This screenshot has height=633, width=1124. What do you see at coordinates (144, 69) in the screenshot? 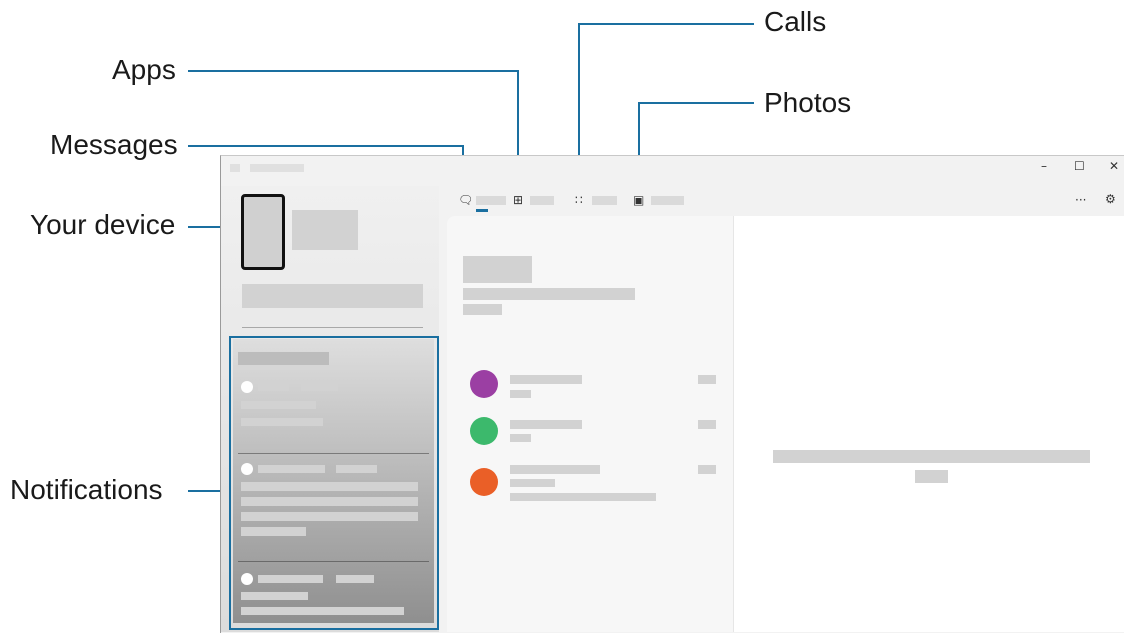
I see `callout-apps: Apps` at bounding box center [144, 69].